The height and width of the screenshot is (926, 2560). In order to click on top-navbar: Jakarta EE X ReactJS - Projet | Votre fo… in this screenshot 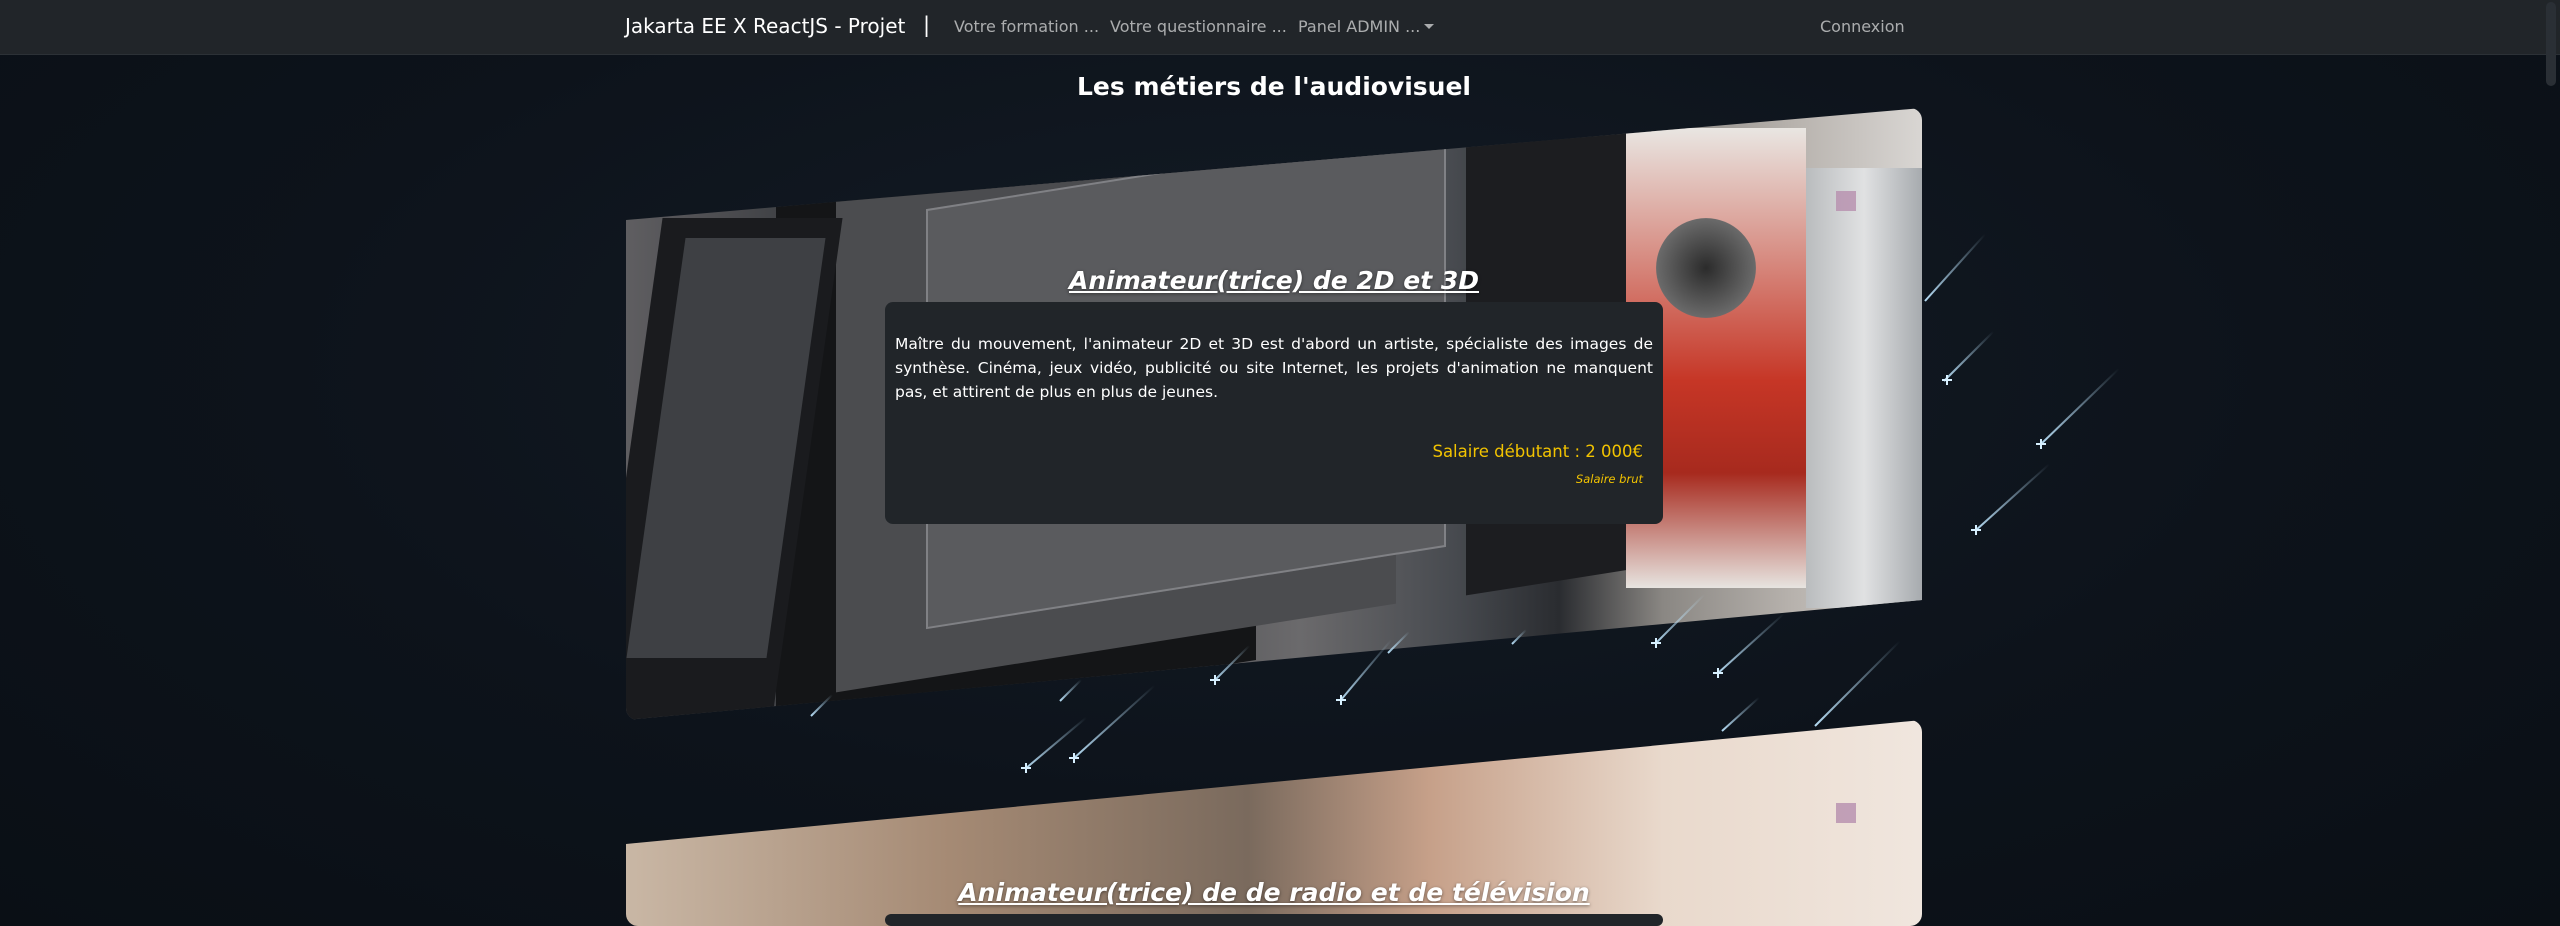, I will do `click(1280, 27)`.